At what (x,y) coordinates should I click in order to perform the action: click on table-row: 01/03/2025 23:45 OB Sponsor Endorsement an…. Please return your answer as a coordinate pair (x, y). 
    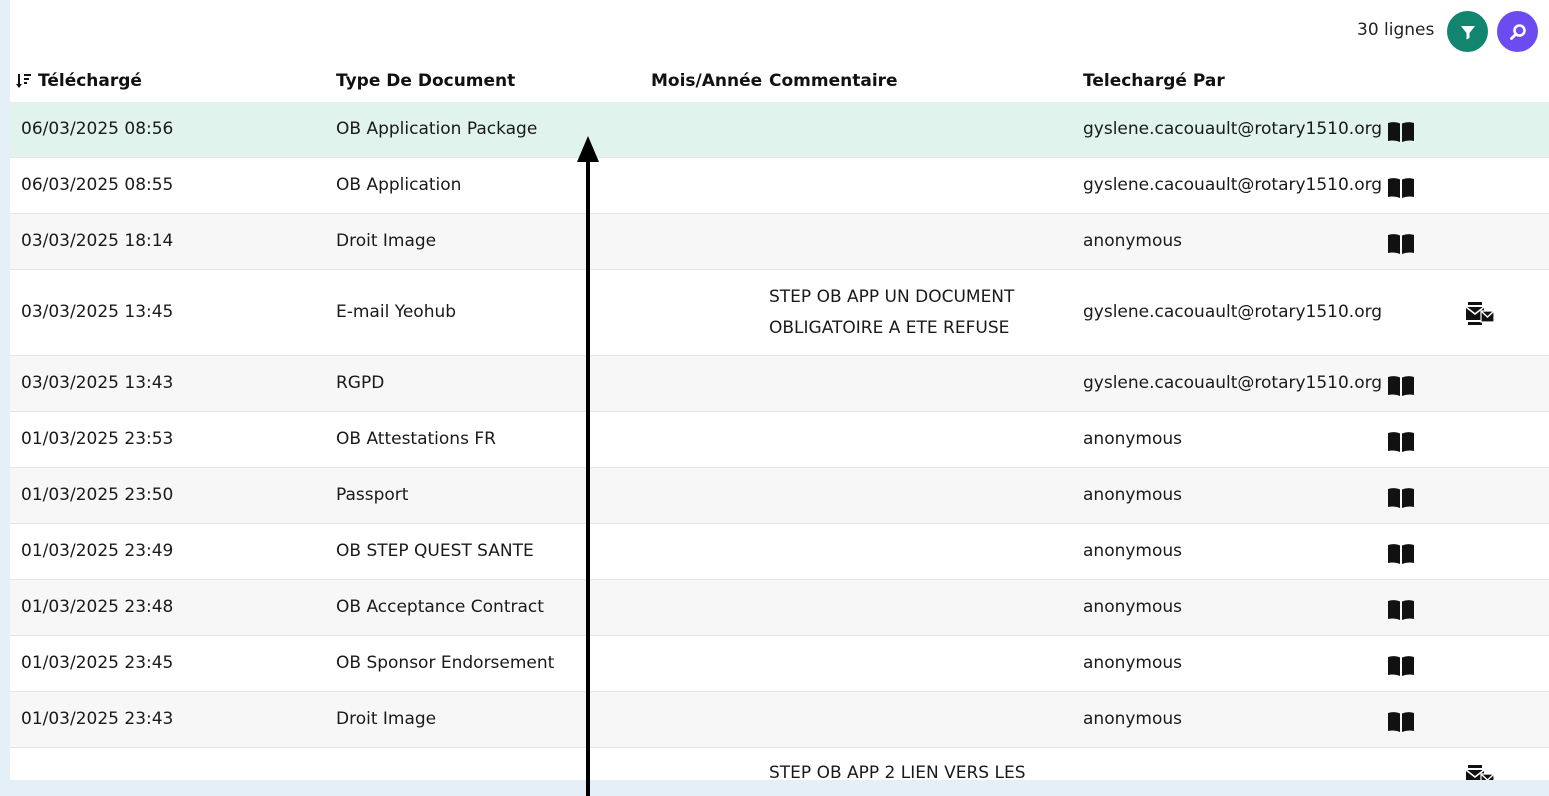
    Looking at the image, I should click on (779, 664).